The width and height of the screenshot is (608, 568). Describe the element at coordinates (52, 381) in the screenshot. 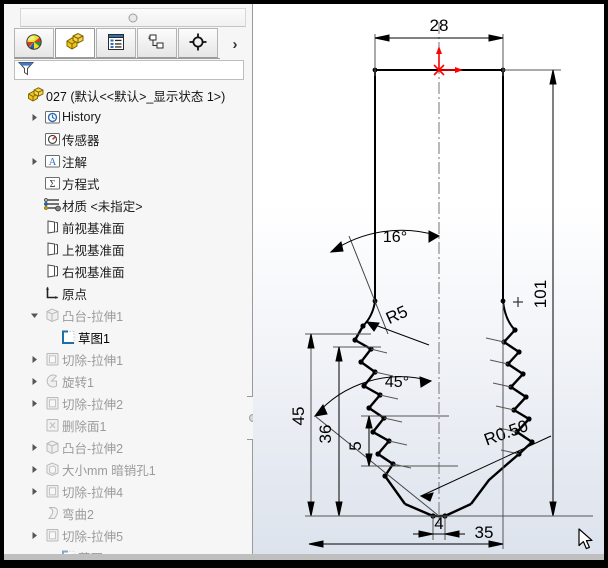

I see `revolve-icon` at that location.